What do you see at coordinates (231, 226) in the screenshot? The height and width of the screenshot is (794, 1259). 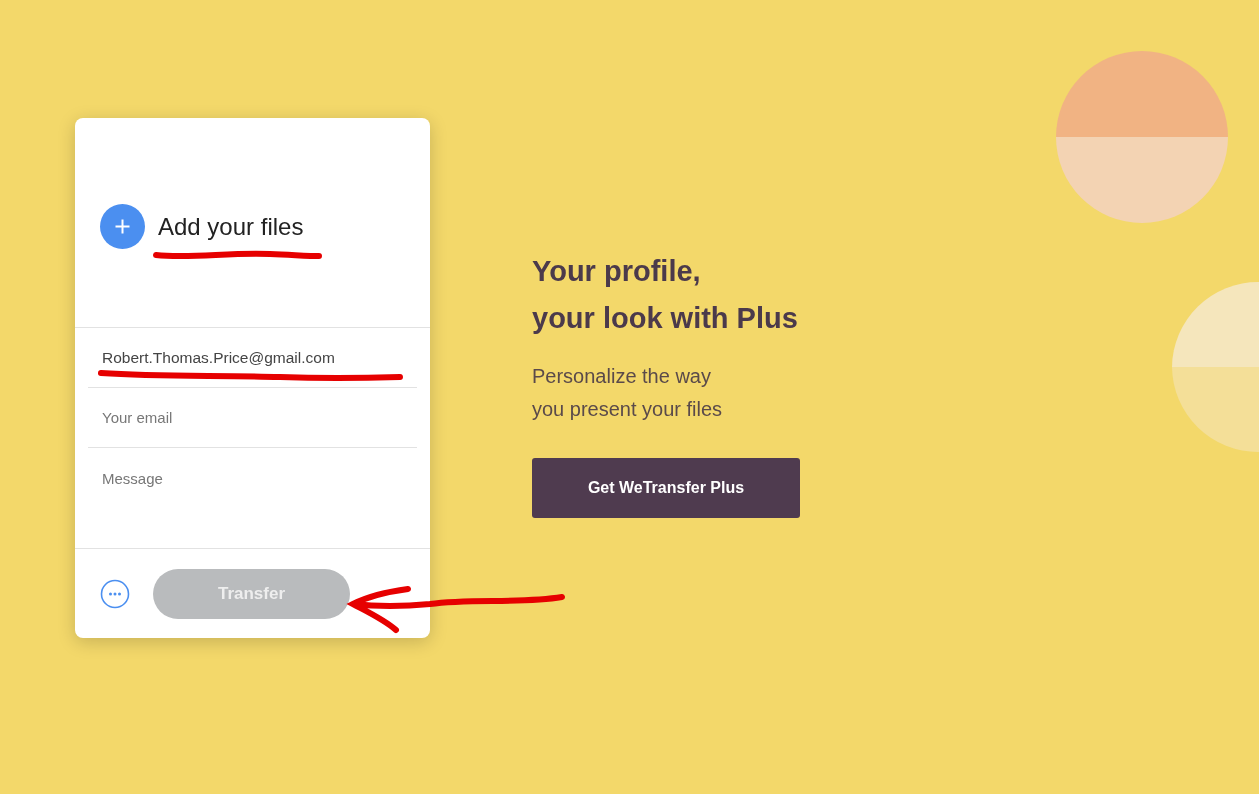 I see `add-files-label: Add your files` at bounding box center [231, 226].